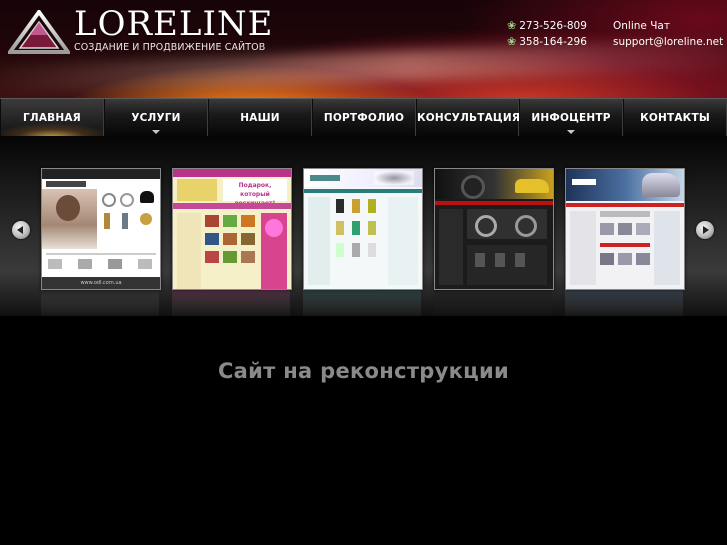 The height and width of the screenshot is (545, 727). I want to click on arrow-left-icon, so click(21, 230).